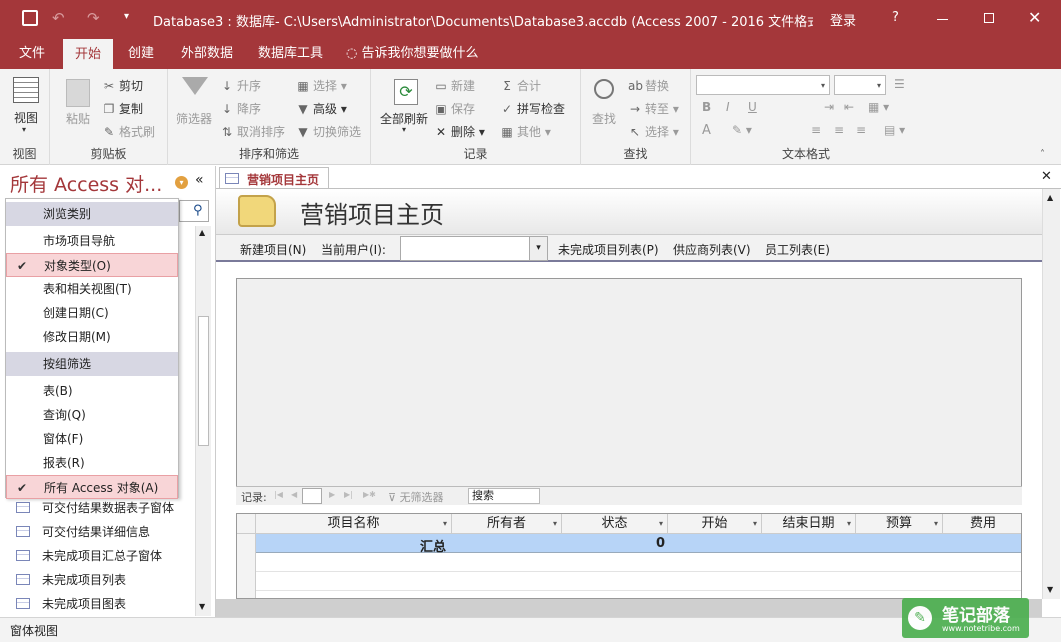  Describe the element at coordinates (128, 131) in the screenshot. I see `format-painter-button: ✎ 格式刷` at that location.